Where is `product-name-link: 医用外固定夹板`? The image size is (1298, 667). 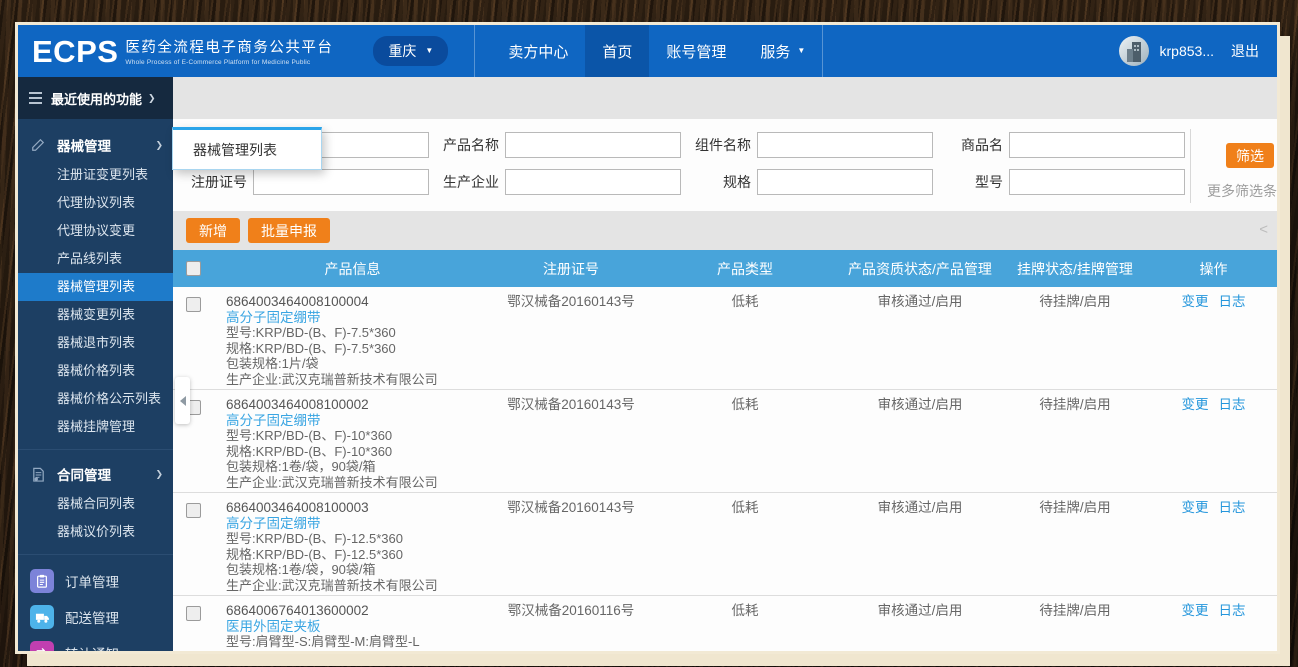 product-name-link: 医用外固定夹板 is located at coordinates (273, 626).